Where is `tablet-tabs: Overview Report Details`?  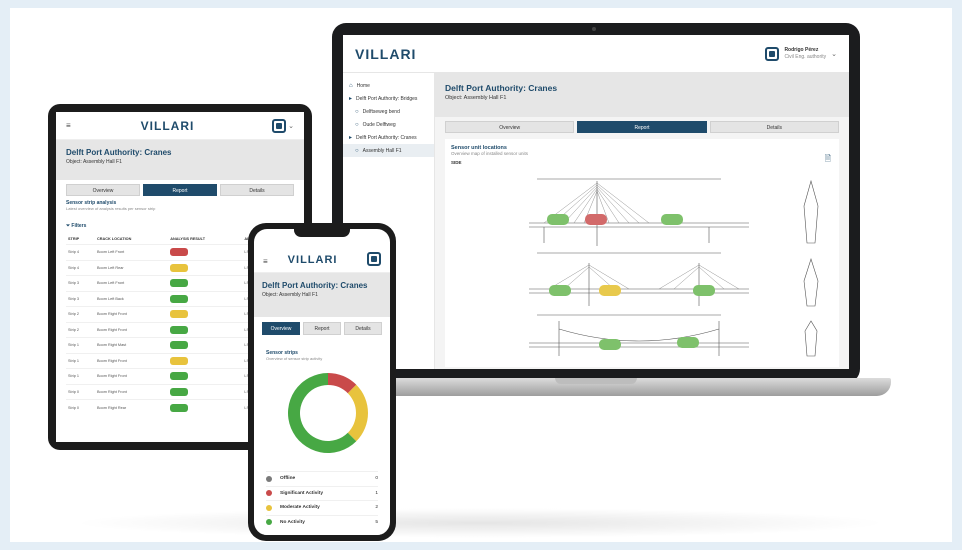 tablet-tabs: Overview Report Details is located at coordinates (180, 190).